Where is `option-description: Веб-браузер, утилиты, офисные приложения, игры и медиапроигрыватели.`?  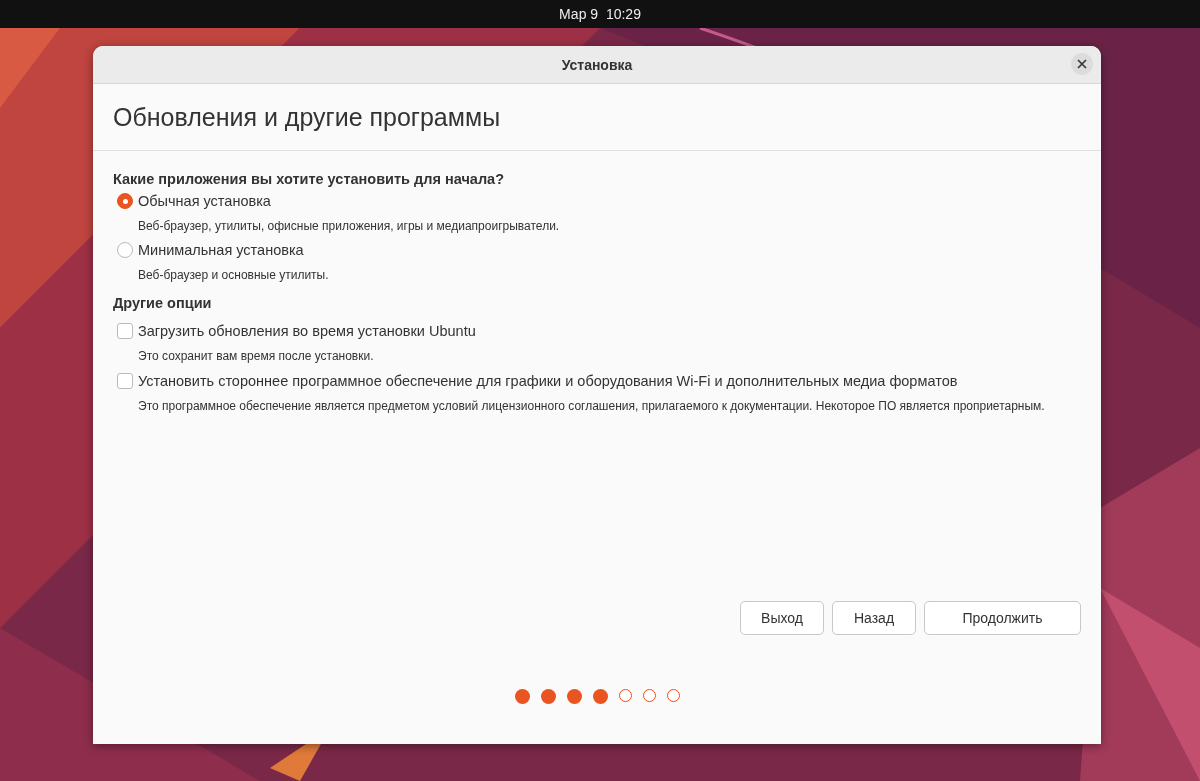 option-description: Веб-браузер, утилиты, офисные приложения, игры и медиапроигрыватели. is located at coordinates (349, 226).